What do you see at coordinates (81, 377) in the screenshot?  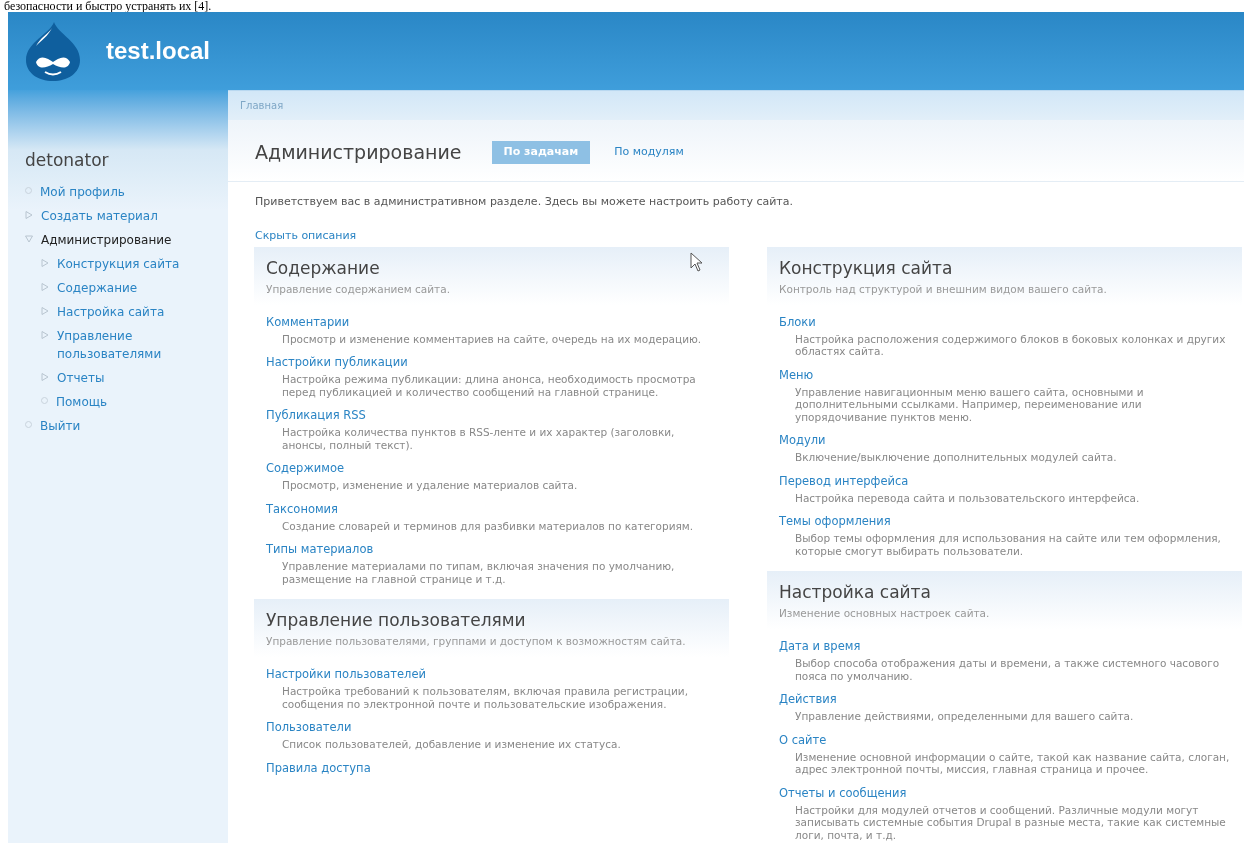 I see `sidebar-link: Отчеты` at bounding box center [81, 377].